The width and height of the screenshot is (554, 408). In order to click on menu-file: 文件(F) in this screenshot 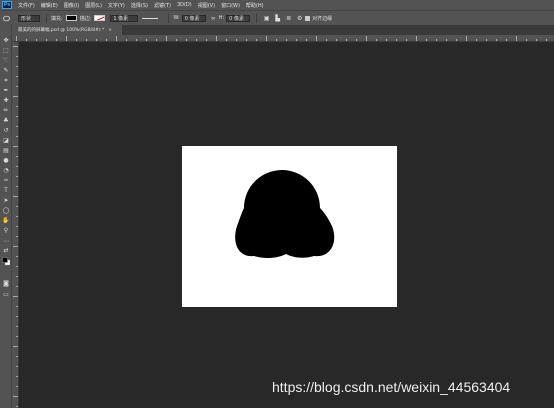, I will do `click(26, 5)`.